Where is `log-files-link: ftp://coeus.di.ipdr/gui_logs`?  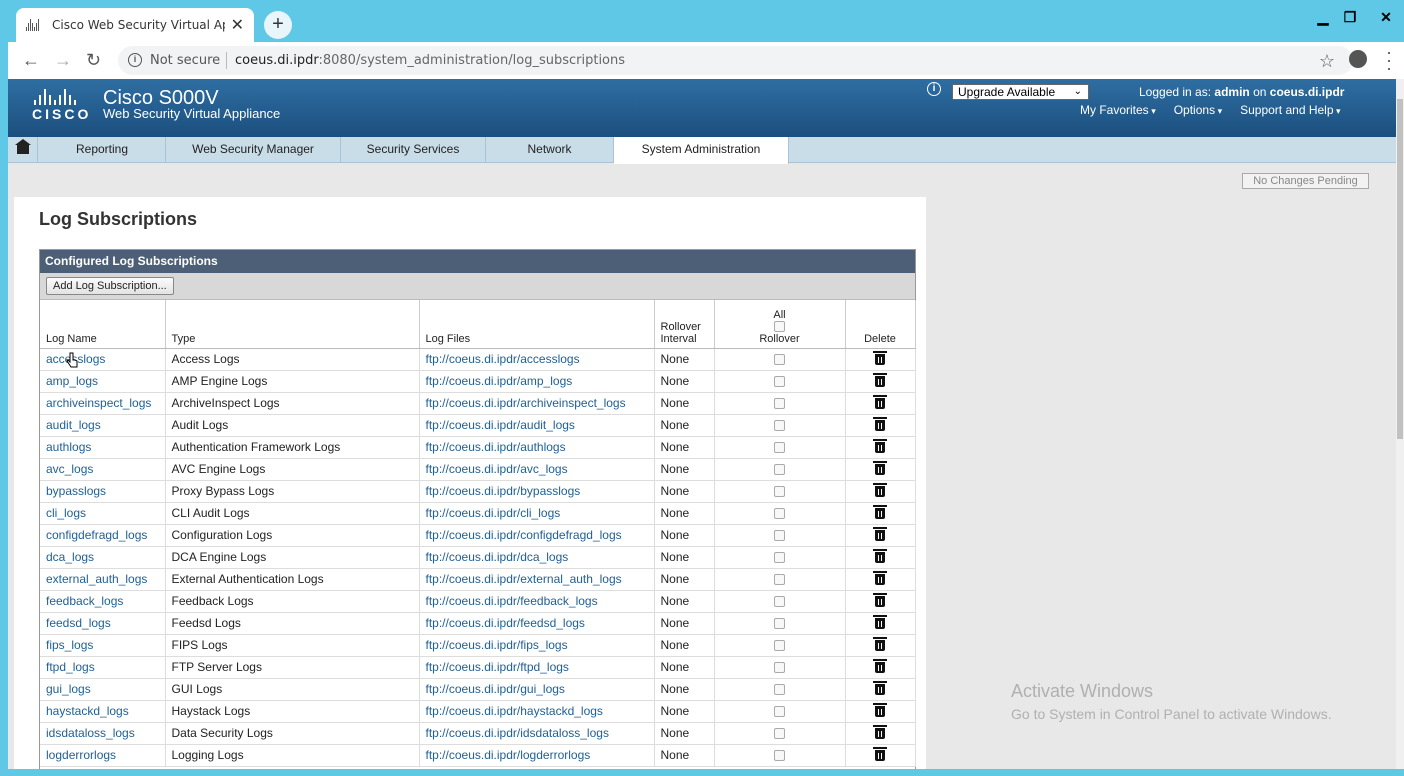
log-files-link: ftp://coeus.di.ipdr/gui_logs is located at coordinates (495, 689).